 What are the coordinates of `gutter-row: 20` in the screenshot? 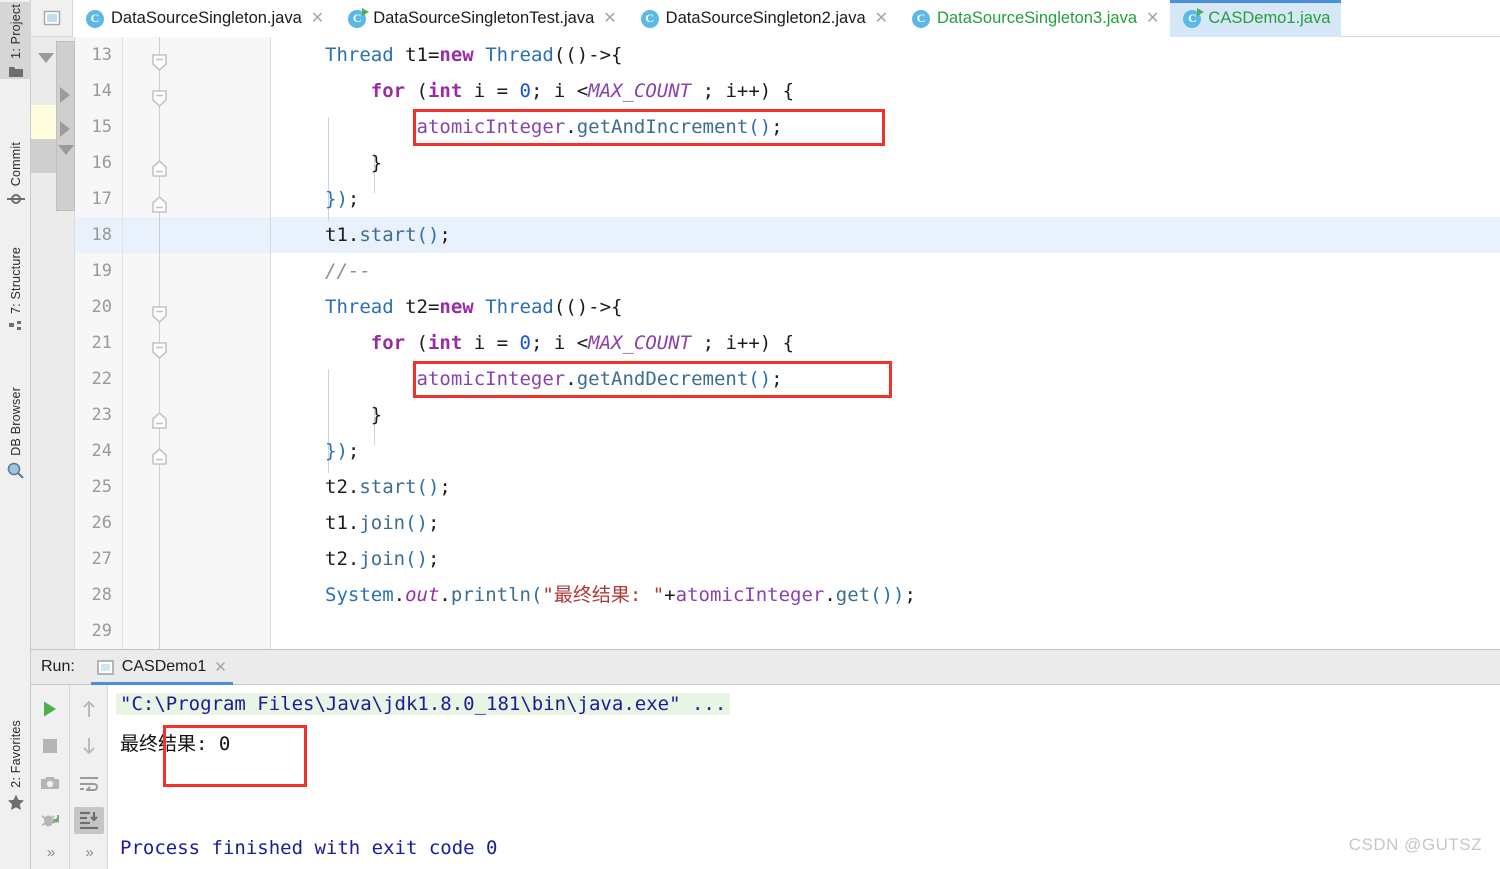 It's located at (98, 307).